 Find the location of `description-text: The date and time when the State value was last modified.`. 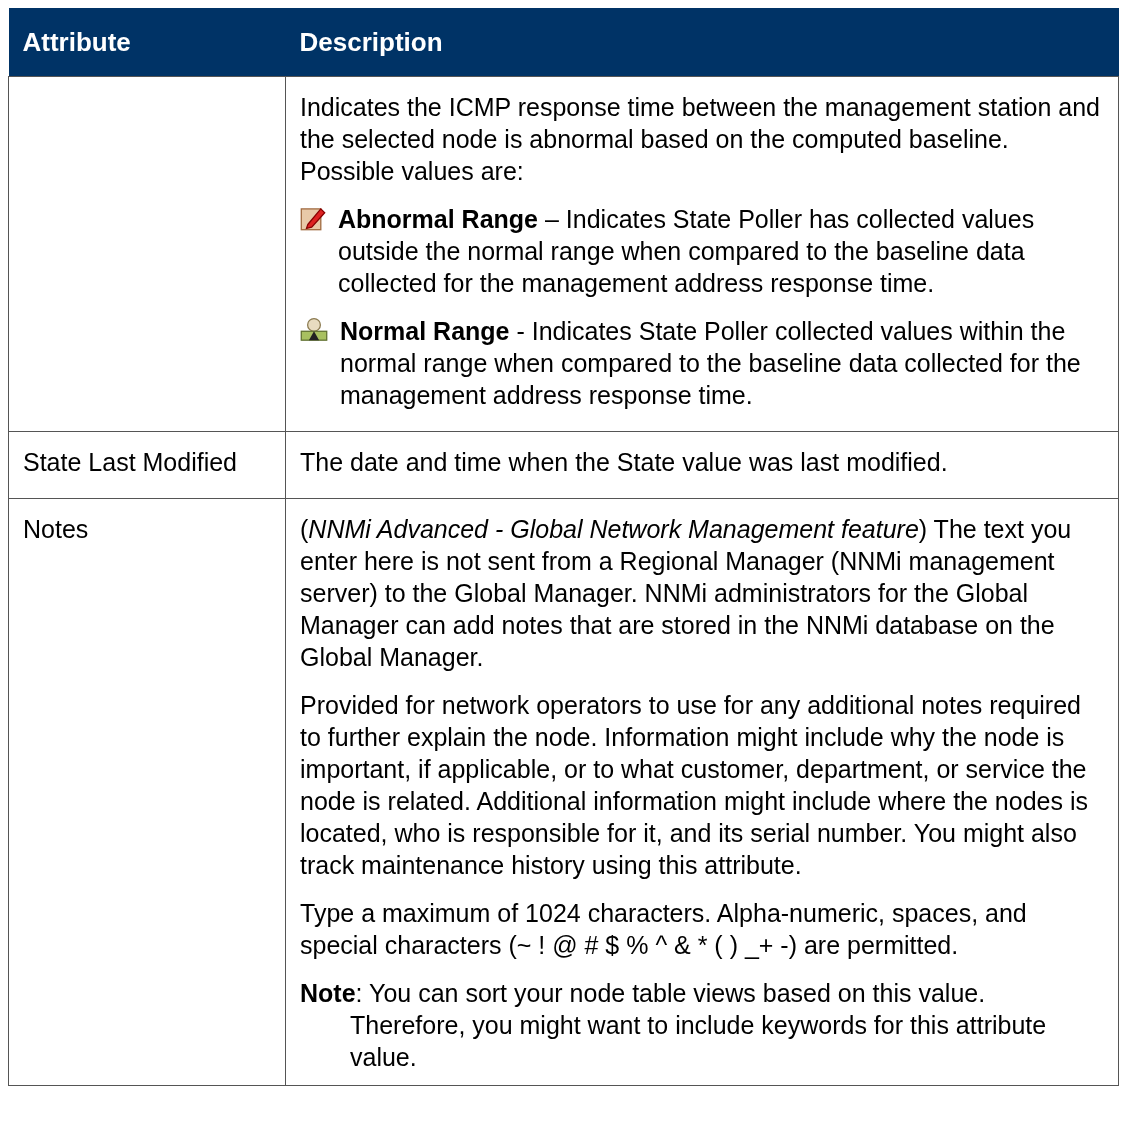

description-text: The date and time when the State value was last modified. is located at coordinates (624, 462).